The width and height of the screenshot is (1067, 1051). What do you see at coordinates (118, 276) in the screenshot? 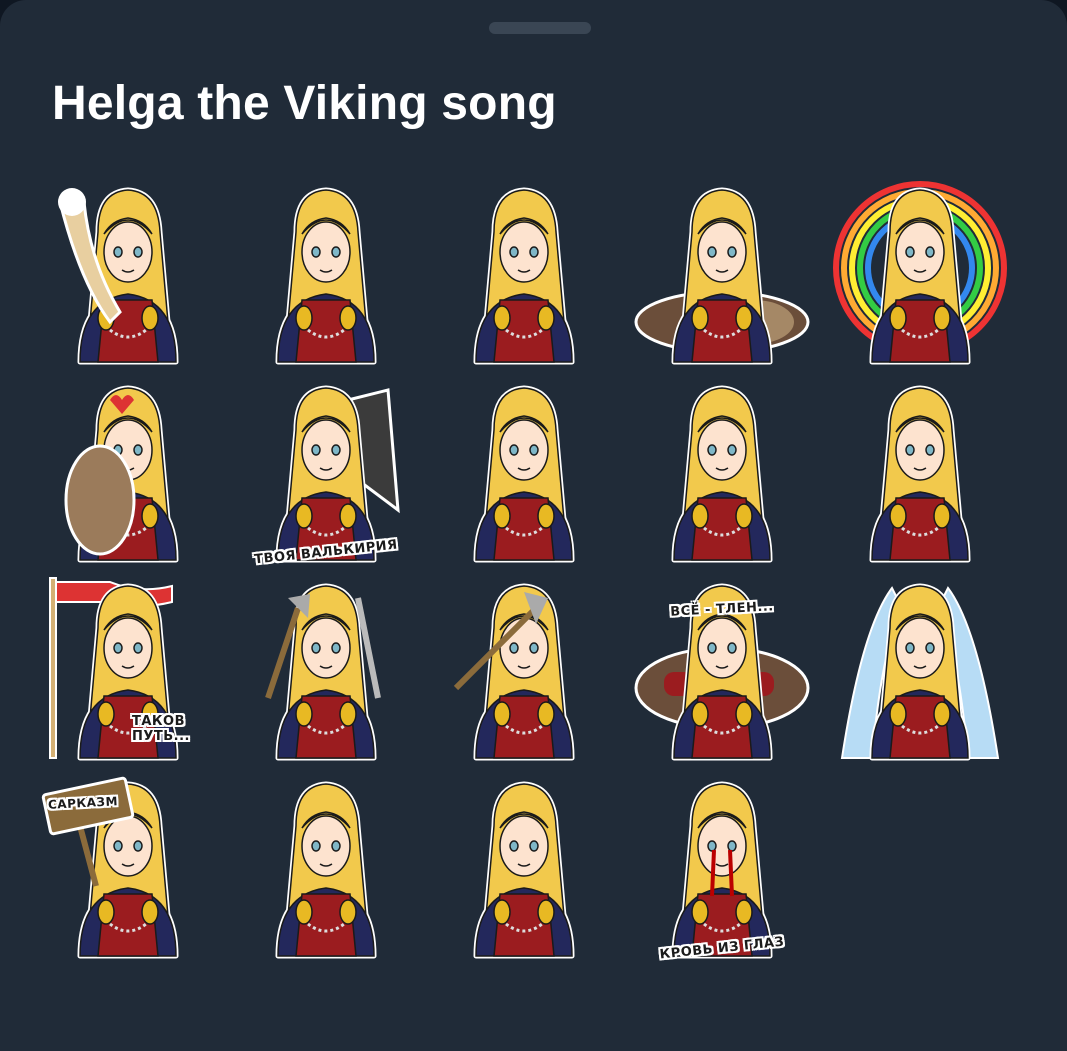
I see `sticker-art-horn-of-mead` at bounding box center [118, 276].